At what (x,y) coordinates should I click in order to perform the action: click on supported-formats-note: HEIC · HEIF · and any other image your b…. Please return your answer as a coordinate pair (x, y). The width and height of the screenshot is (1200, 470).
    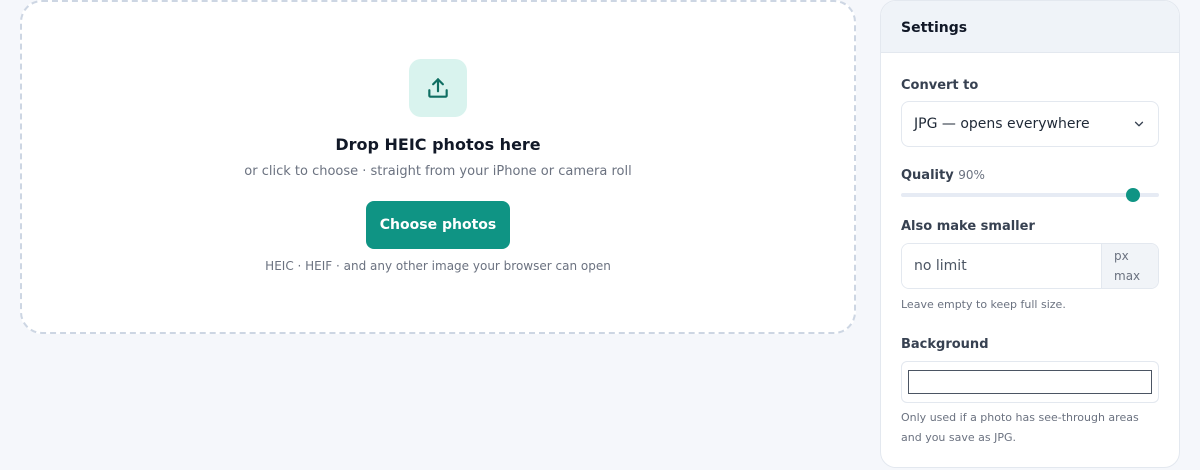
    Looking at the image, I should click on (438, 266).